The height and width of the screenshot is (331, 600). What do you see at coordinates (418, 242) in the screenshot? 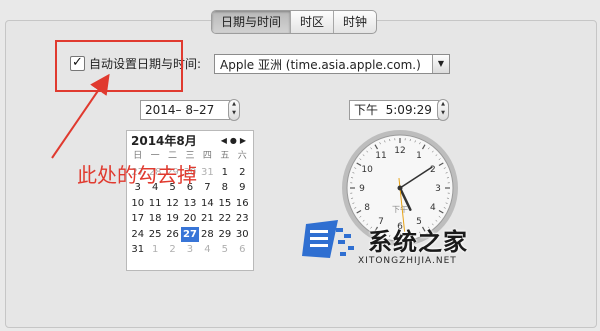
I see `watermark-name: 系统之家` at bounding box center [418, 242].